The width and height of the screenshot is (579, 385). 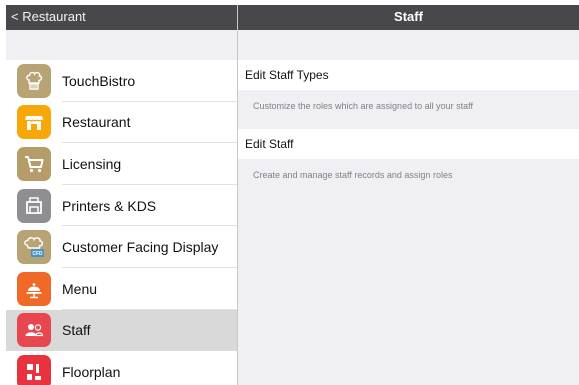 I want to click on edit-staff-row: Edit Staff, so click(x=408, y=144).